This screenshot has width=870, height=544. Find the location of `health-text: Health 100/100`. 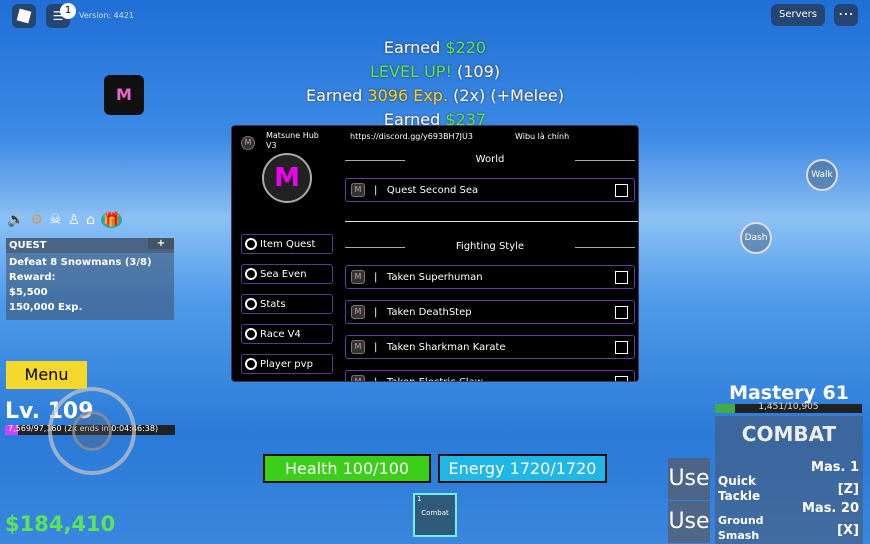

health-text: Health 100/100 is located at coordinates (347, 468).